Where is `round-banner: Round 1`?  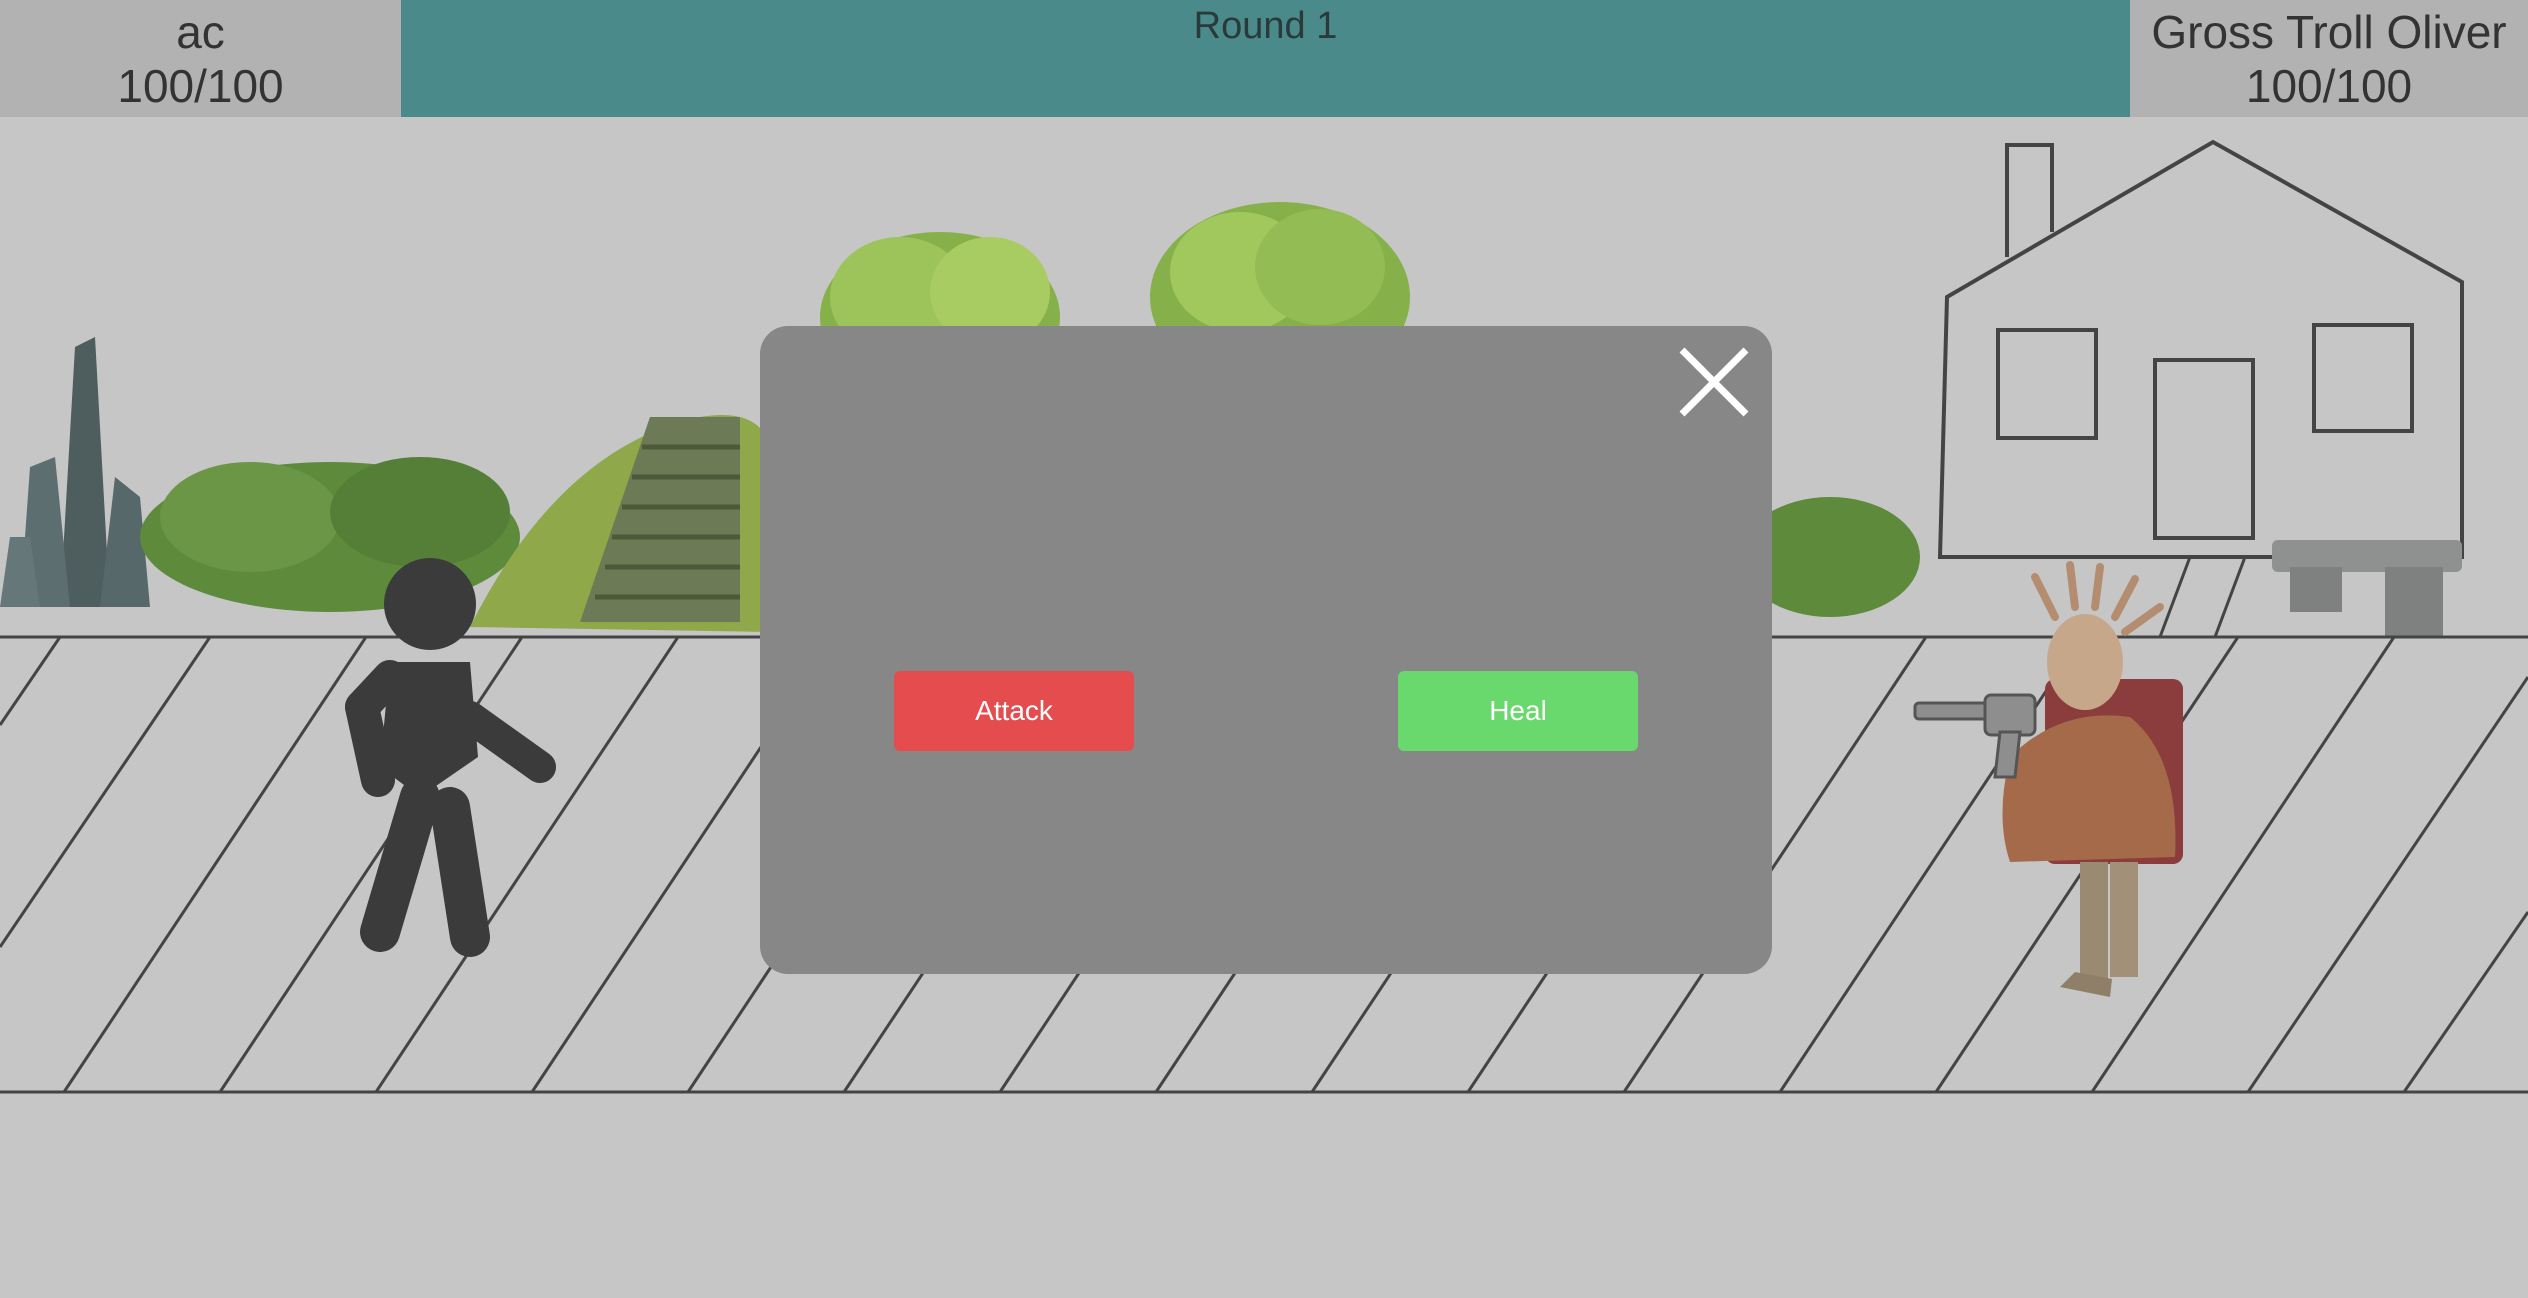 round-banner: Round 1 is located at coordinates (1265, 58).